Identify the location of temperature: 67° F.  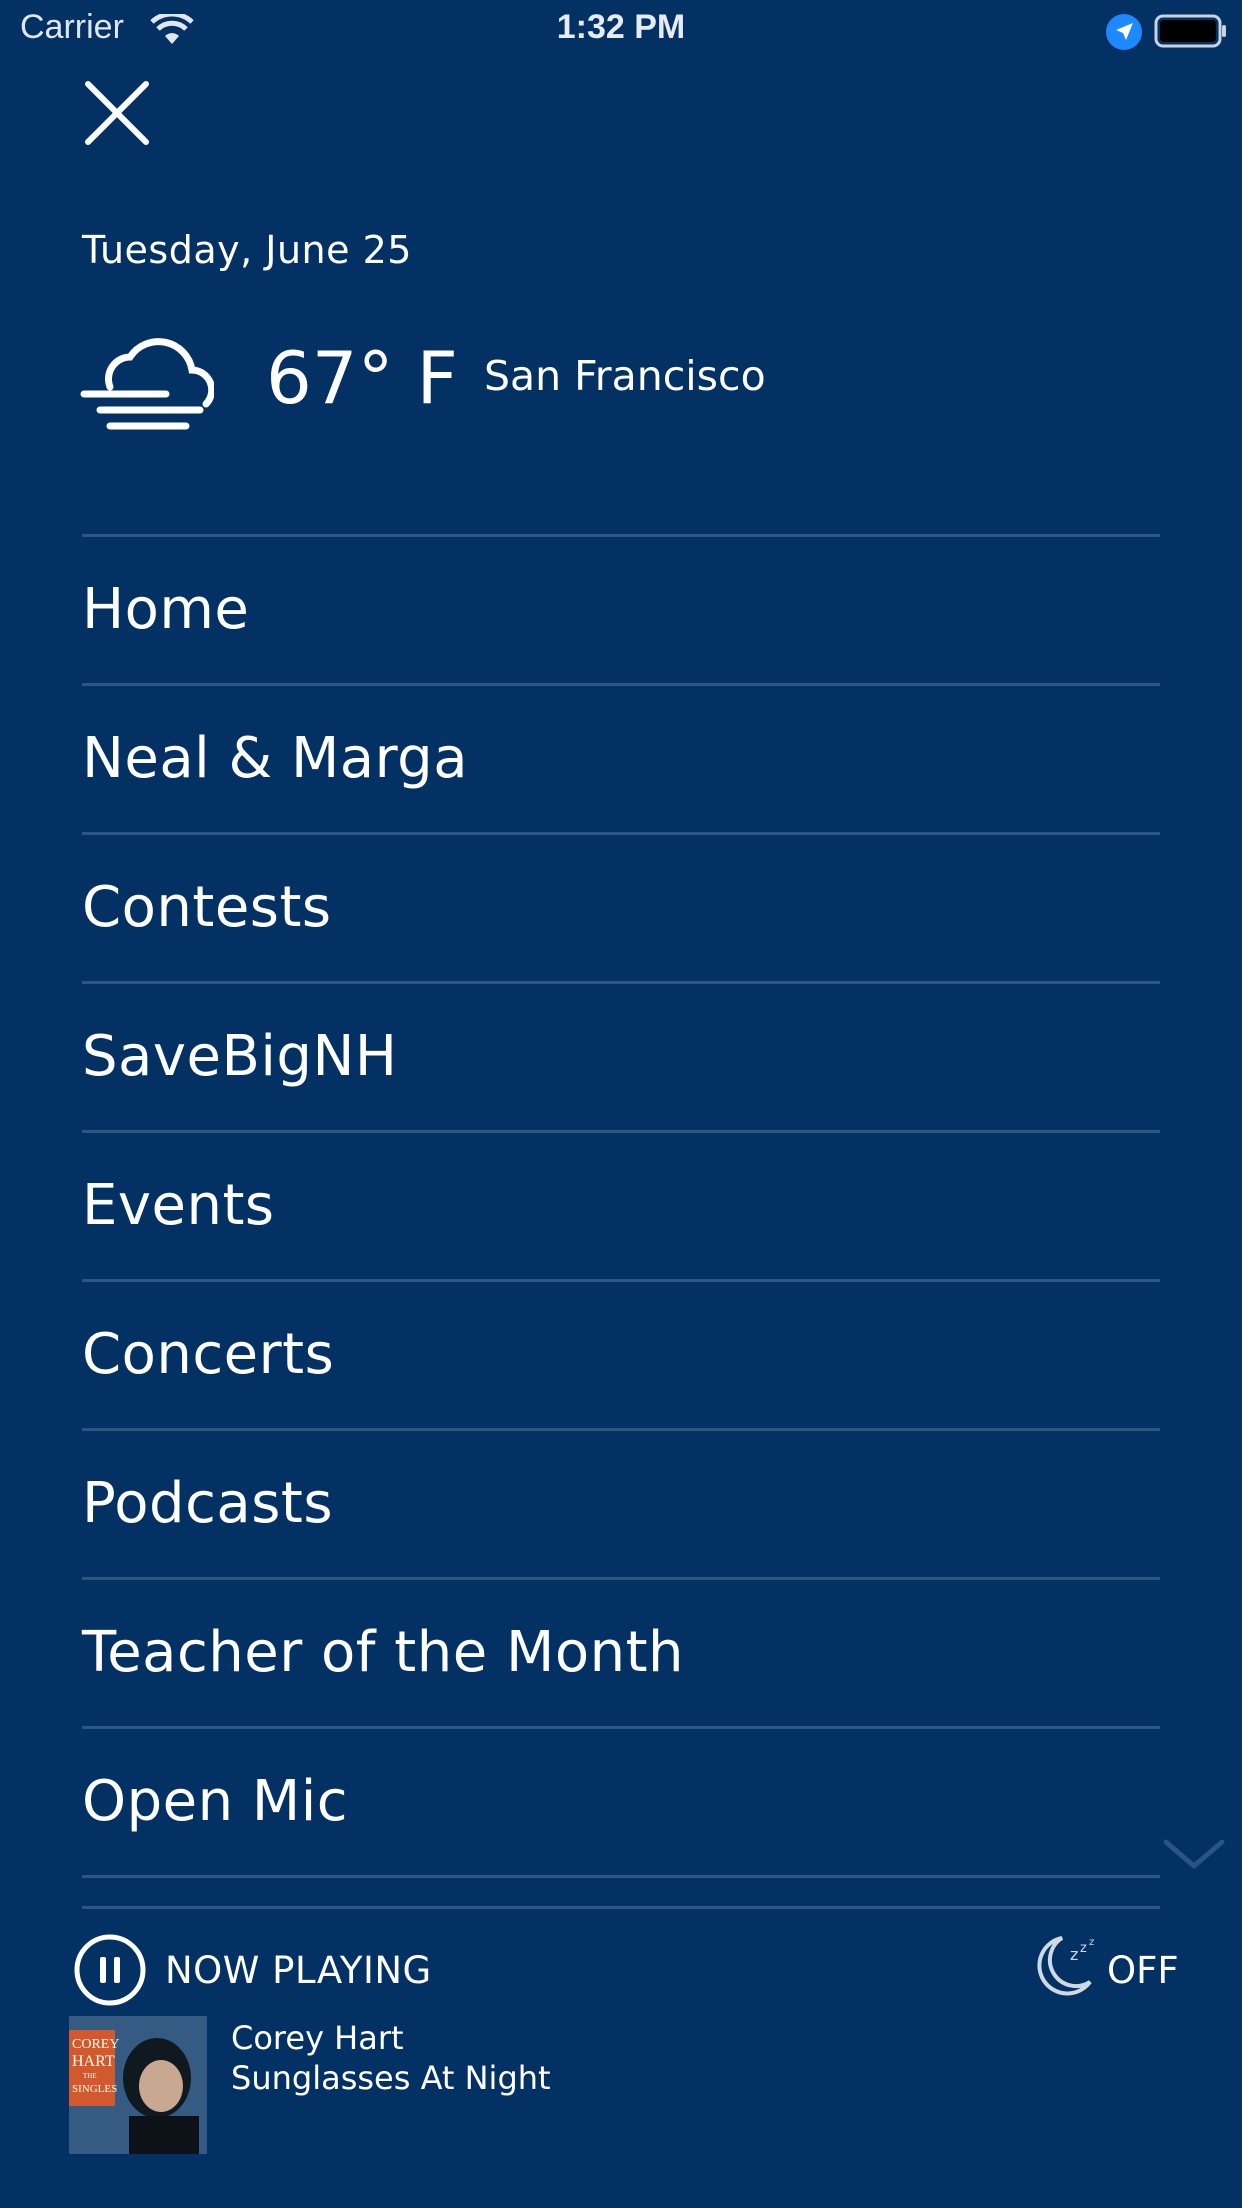
(362, 378).